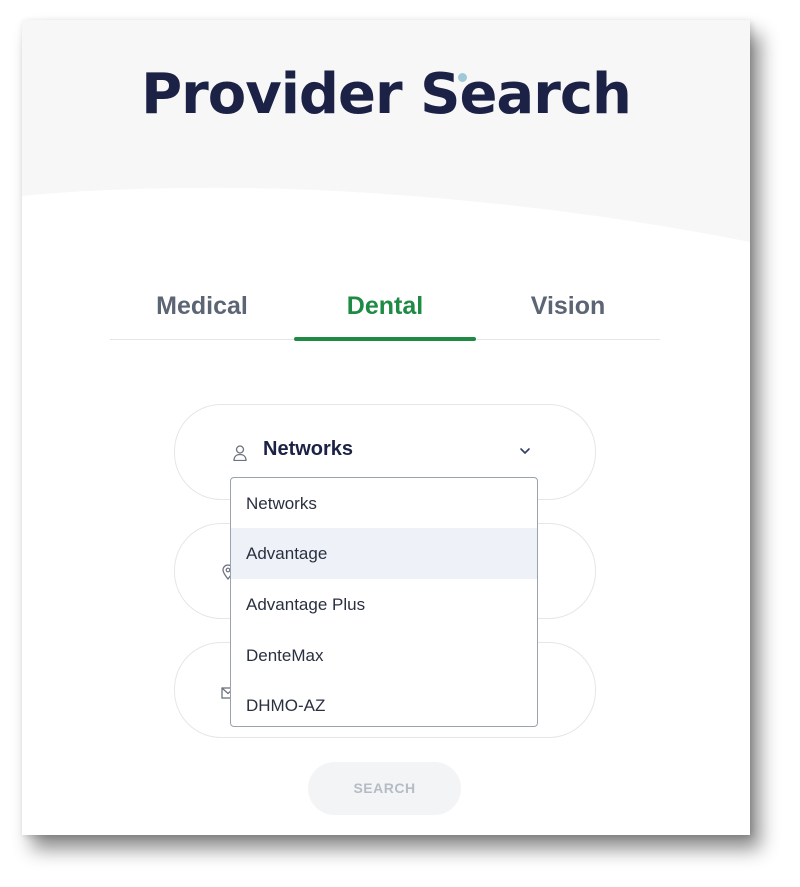 The width and height of the screenshot is (800, 887). Describe the element at coordinates (386, 94) in the screenshot. I see `page-title: Provider Search` at that location.